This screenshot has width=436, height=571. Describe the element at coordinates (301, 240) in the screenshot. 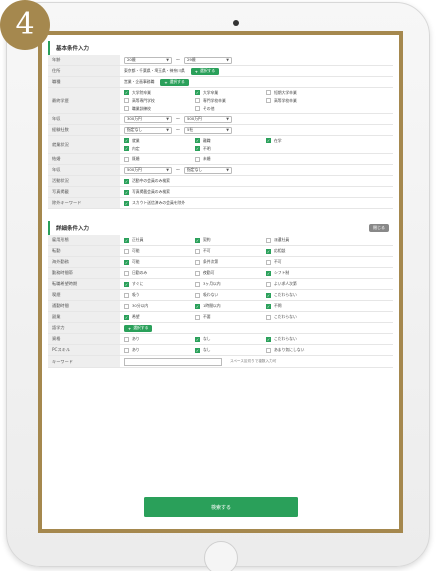

I see `checkbox-option: 派遣社員` at that location.